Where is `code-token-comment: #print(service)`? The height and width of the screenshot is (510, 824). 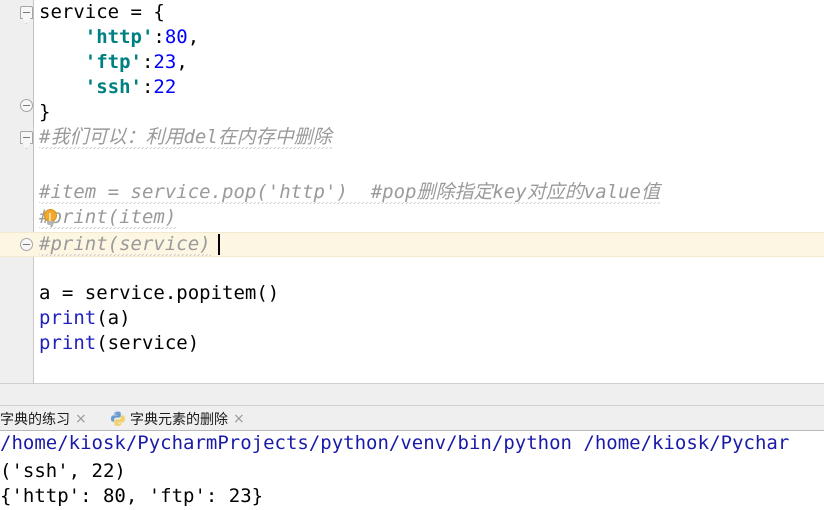 code-token-comment: #print(service) is located at coordinates (125, 244).